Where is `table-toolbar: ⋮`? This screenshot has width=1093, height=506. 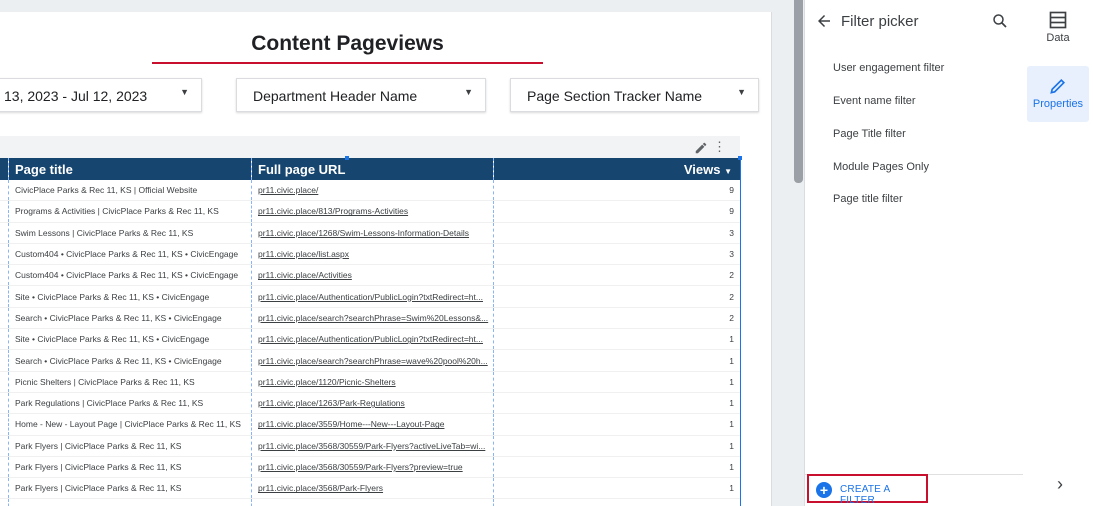
table-toolbar: ⋮ is located at coordinates (370, 147).